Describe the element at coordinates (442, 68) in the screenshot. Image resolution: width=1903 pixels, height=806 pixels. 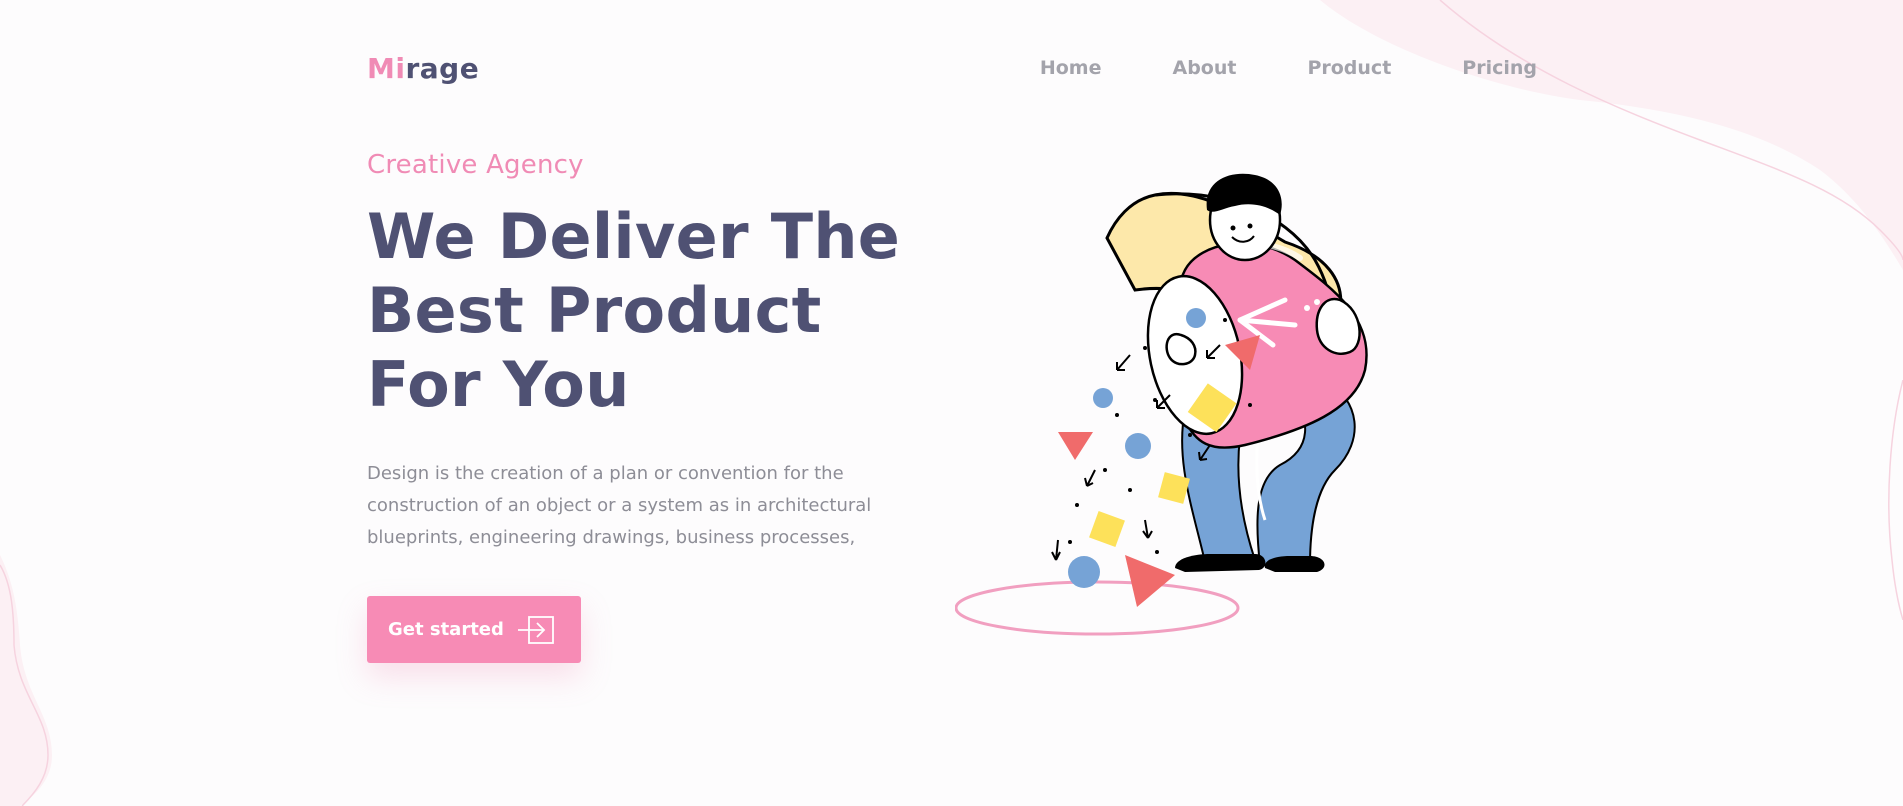
I see `logo-rest-text: rage` at that location.